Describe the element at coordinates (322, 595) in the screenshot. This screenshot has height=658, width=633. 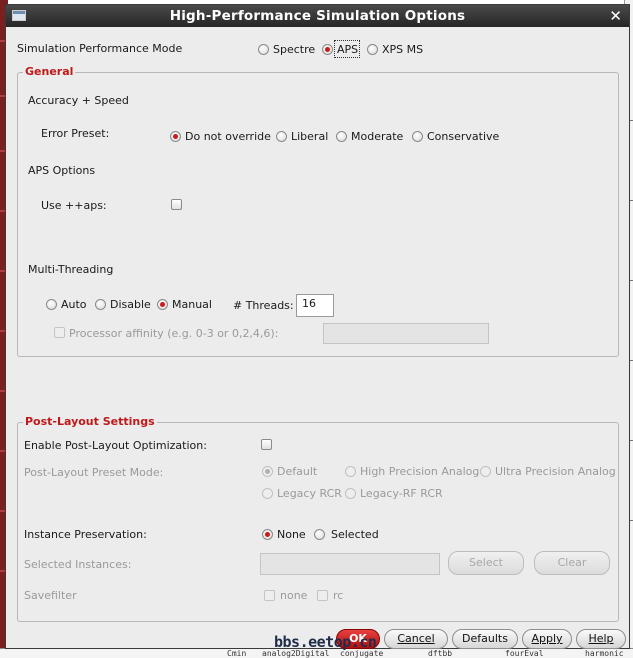
I see `savefilter-rc-checkbox` at that location.